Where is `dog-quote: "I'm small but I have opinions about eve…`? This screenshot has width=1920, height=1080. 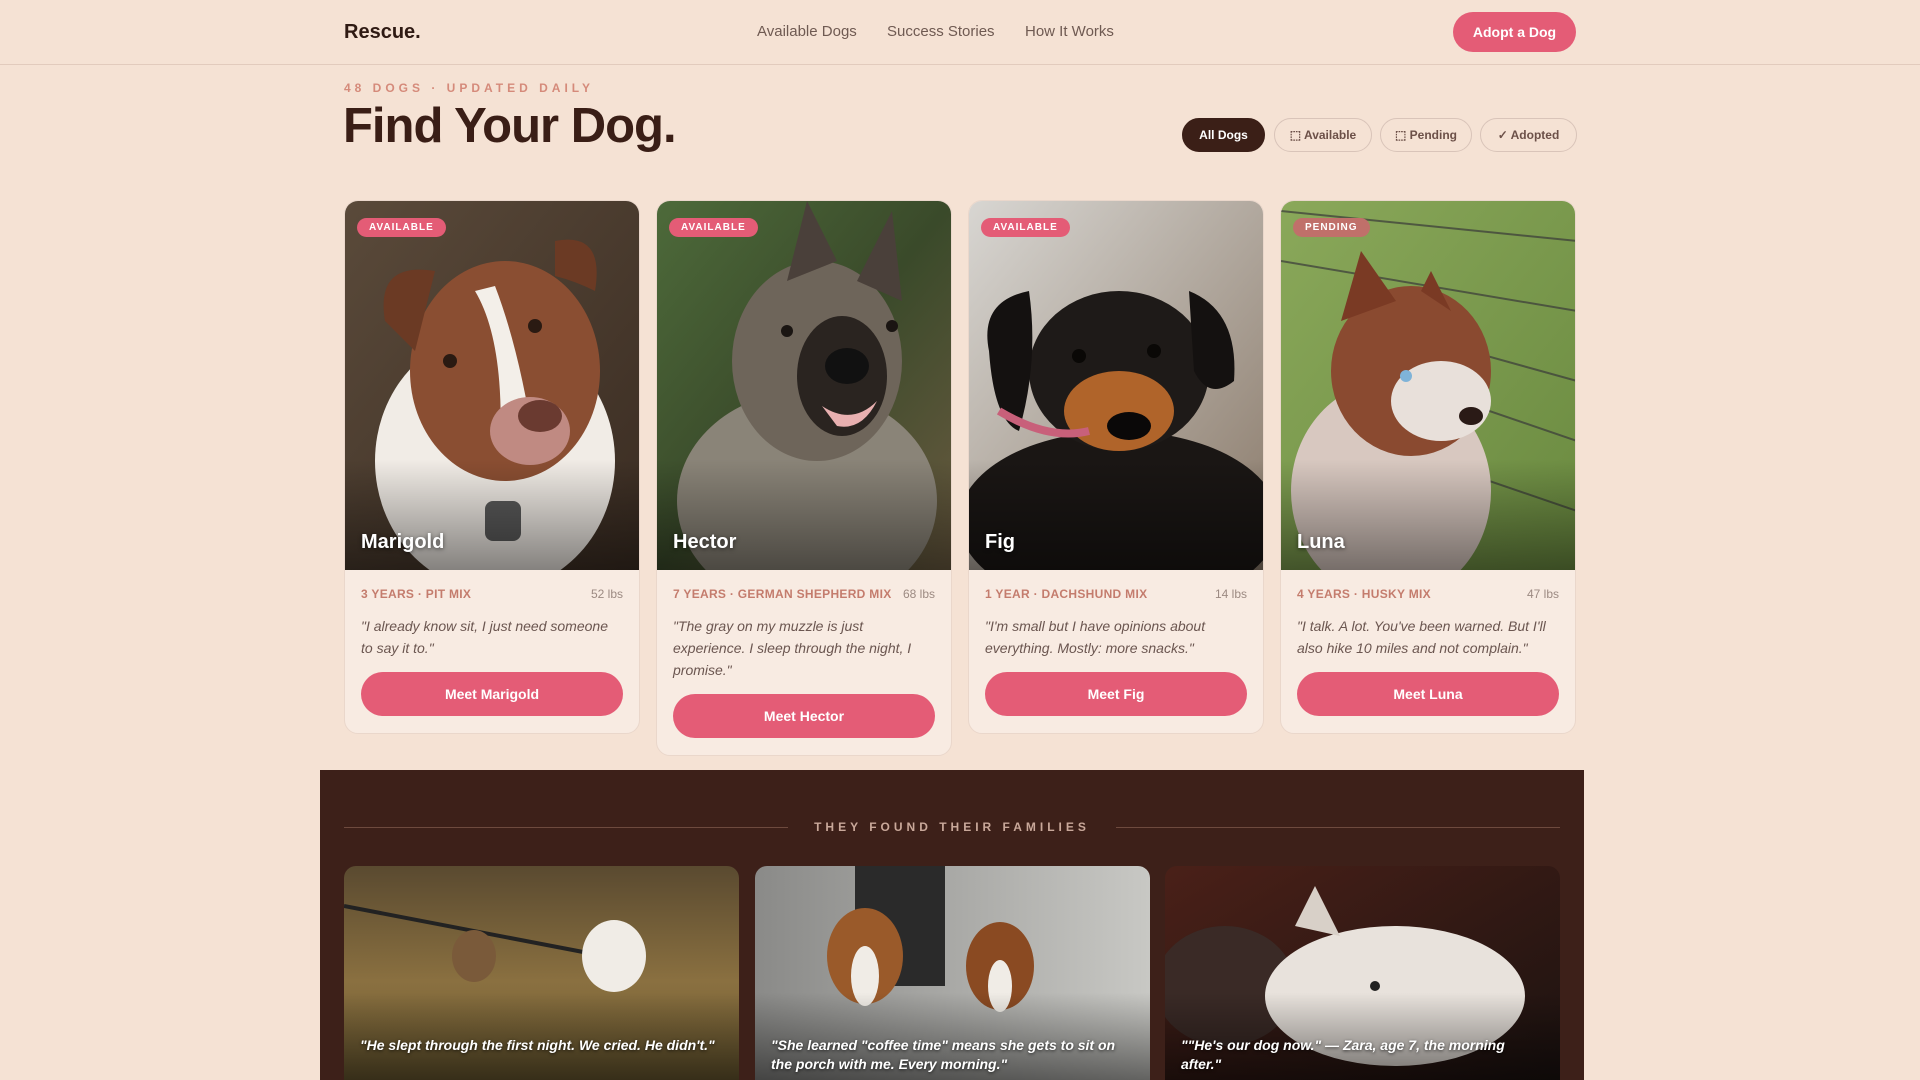 dog-quote: "I'm small but I have opinions about eve… is located at coordinates (1095, 637).